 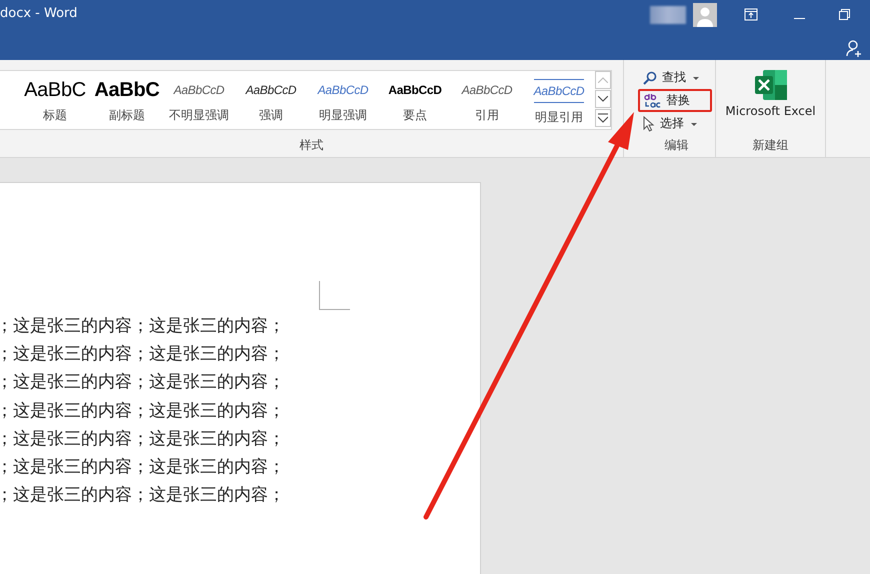 I want to click on style-option: AaBbCcD 引用, so click(x=487, y=98).